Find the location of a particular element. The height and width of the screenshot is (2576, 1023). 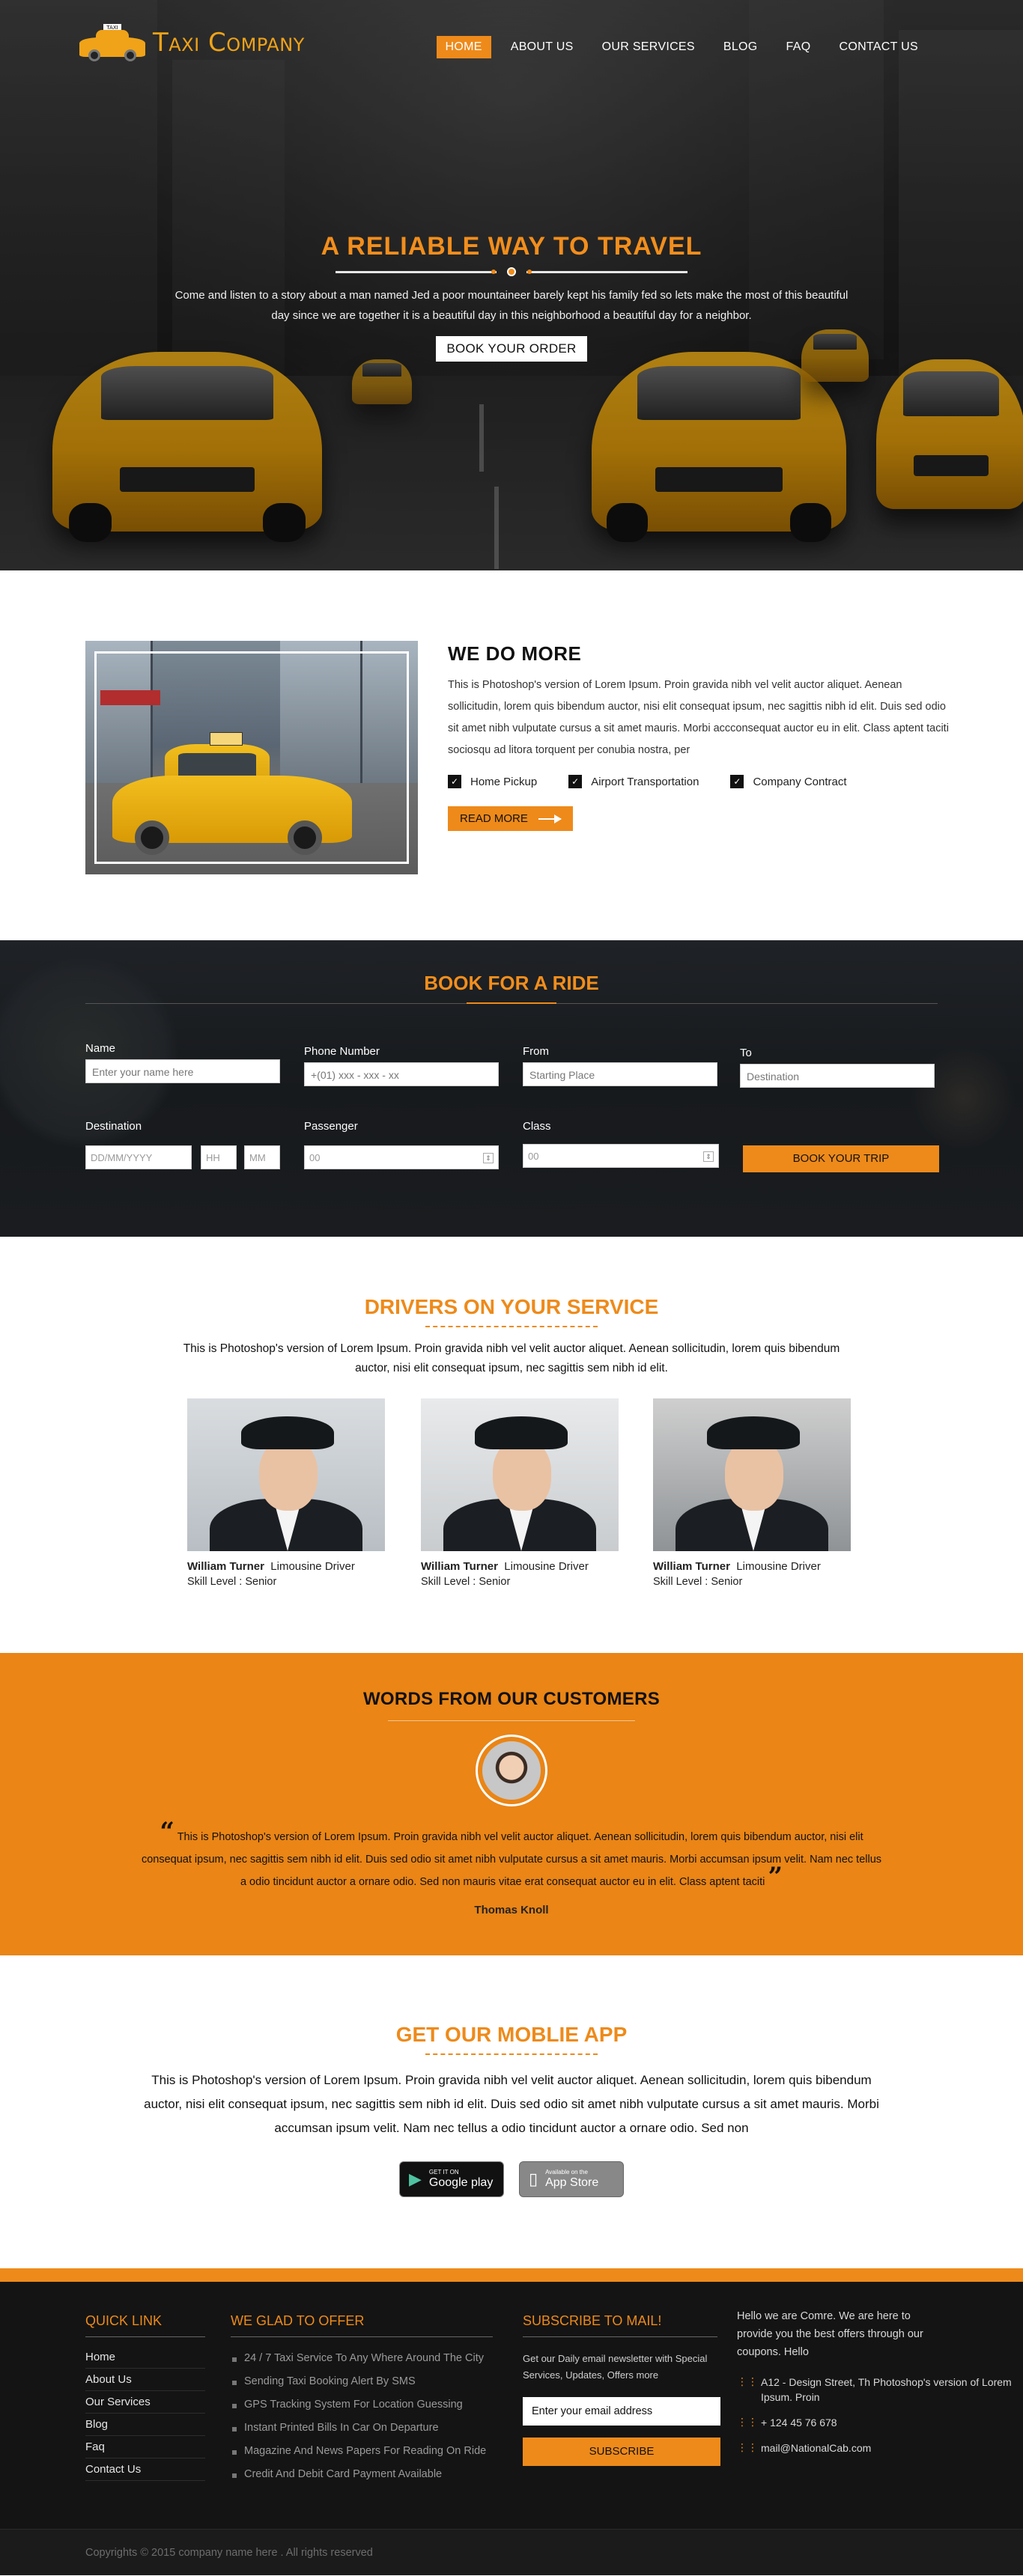

email-input: Enter your email address is located at coordinates (621, 2411).